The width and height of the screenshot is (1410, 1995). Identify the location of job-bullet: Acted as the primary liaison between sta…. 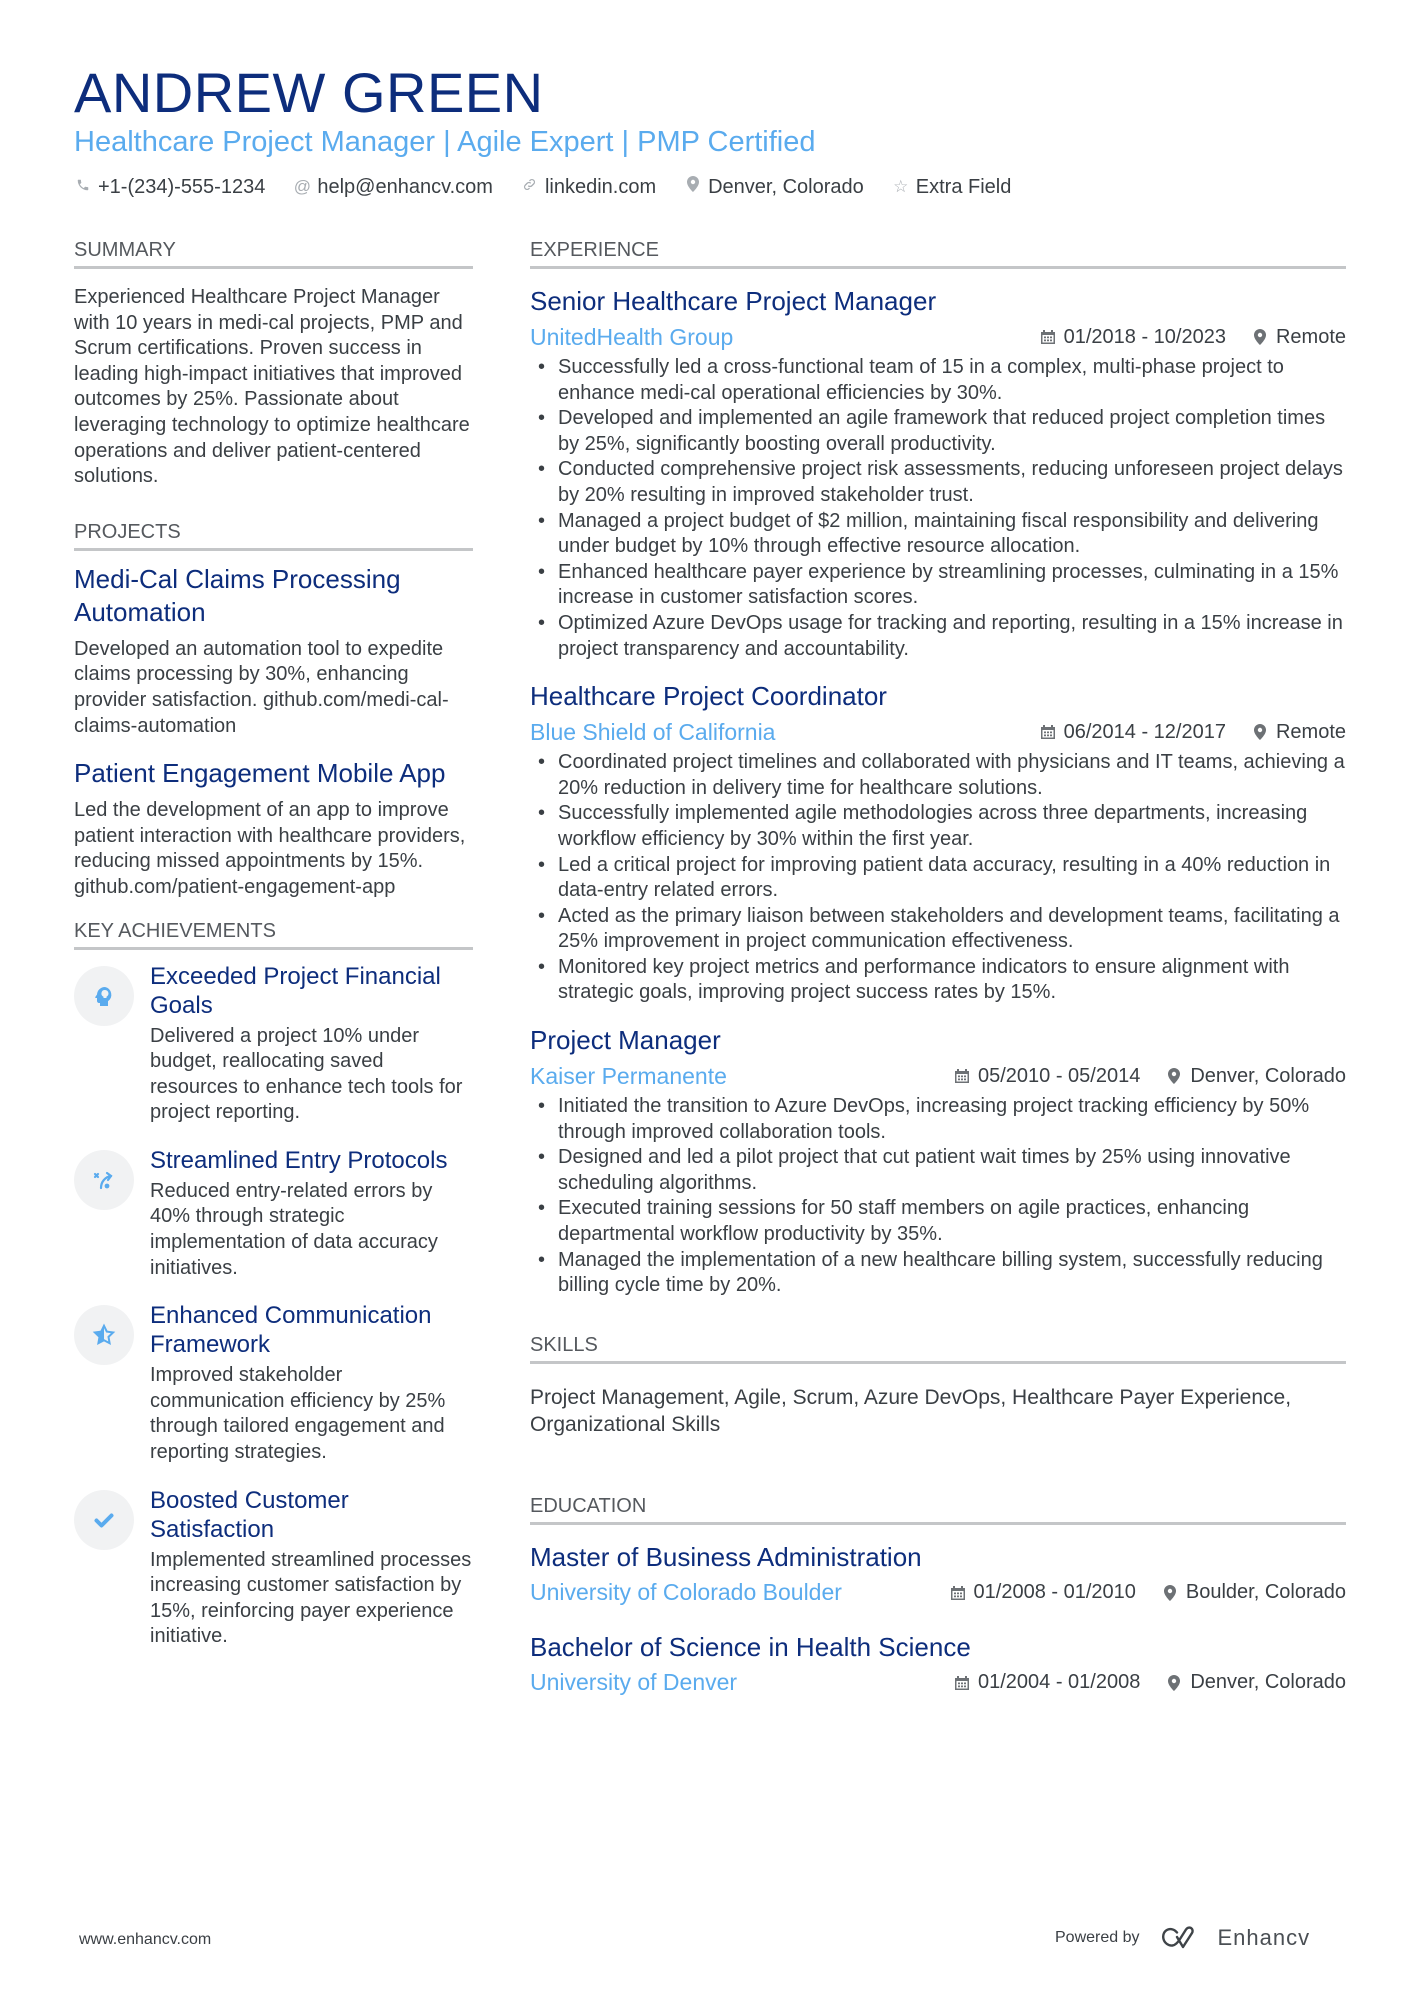
(938, 929).